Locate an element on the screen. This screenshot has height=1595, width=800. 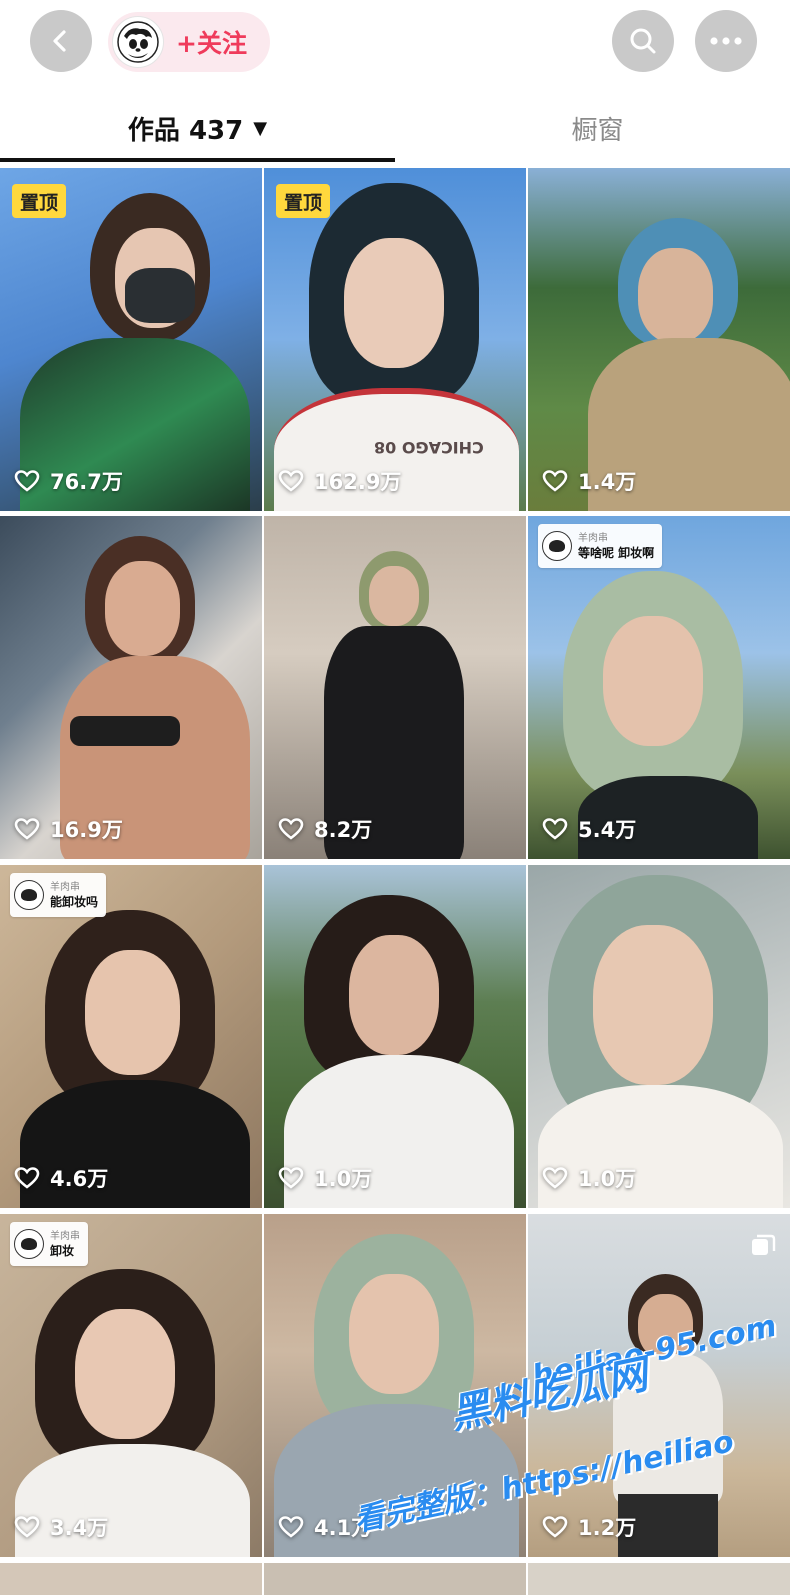
video-tile: 4.1万 is located at coordinates (395, 1385).